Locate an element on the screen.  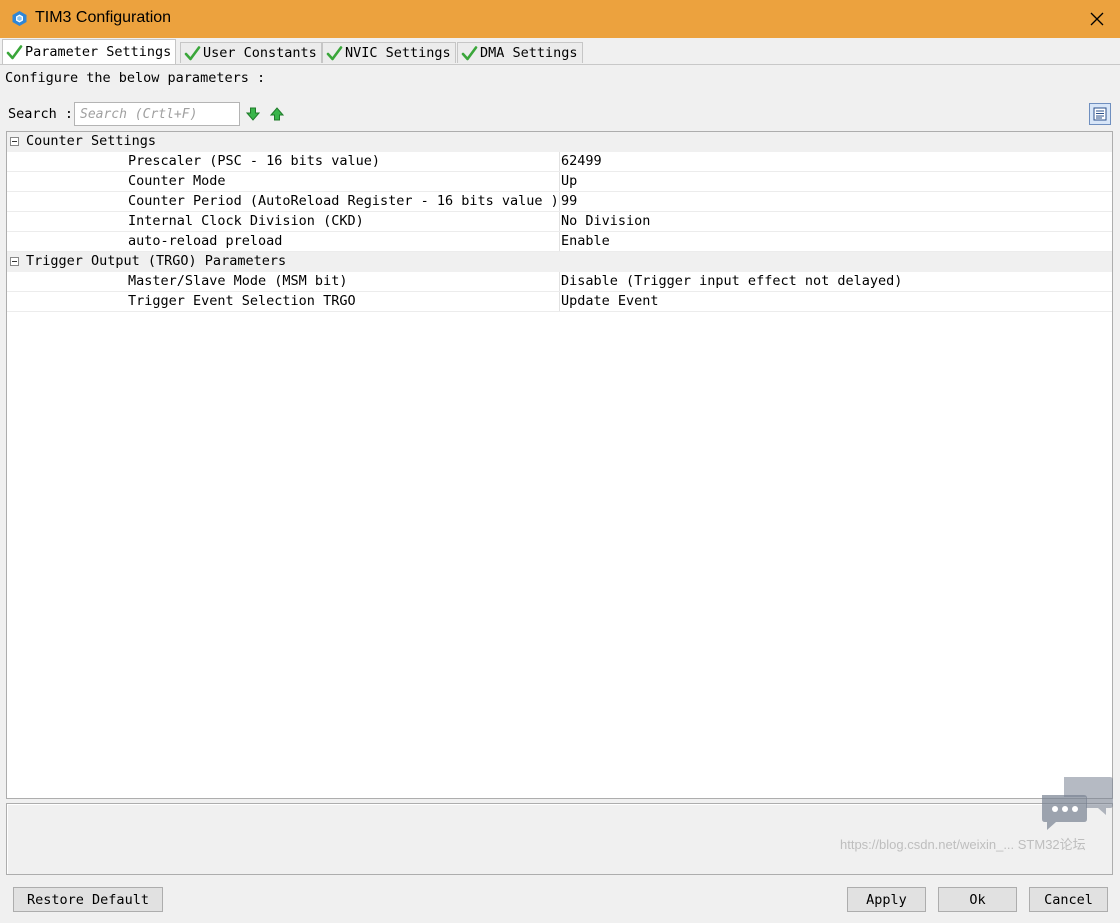
forum-chat-watermark-icon is located at coordinates (1077, 803).